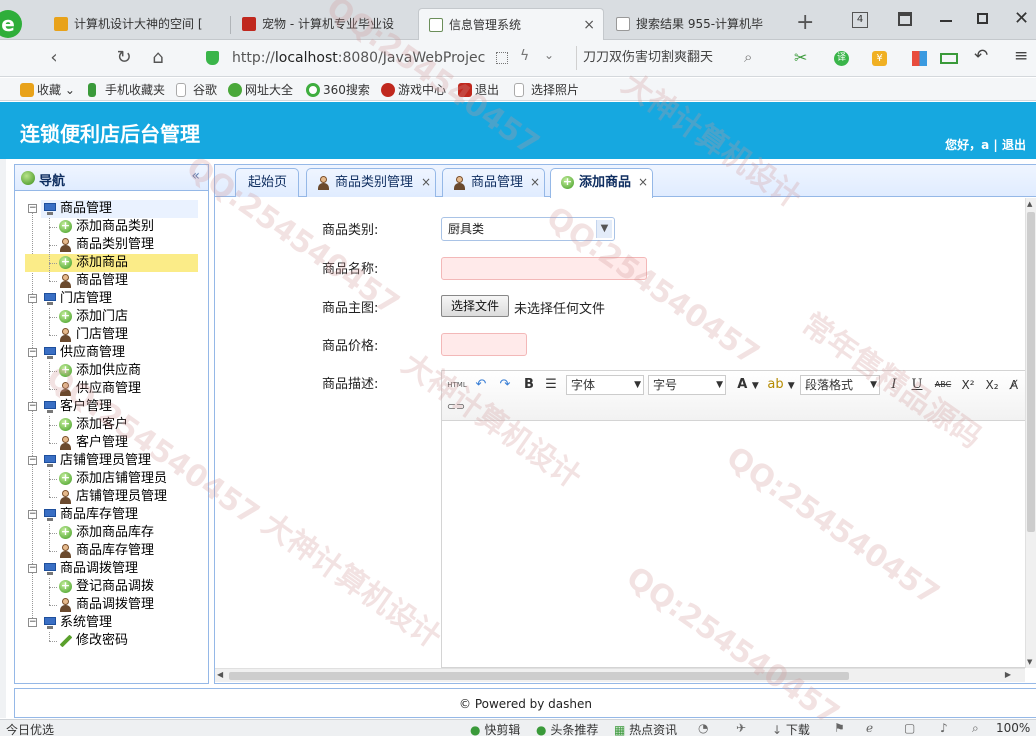 This screenshot has height=738, width=1036. What do you see at coordinates (546, 90) in the screenshot?
I see `bookmark-select-photo: 选择照片` at bounding box center [546, 90].